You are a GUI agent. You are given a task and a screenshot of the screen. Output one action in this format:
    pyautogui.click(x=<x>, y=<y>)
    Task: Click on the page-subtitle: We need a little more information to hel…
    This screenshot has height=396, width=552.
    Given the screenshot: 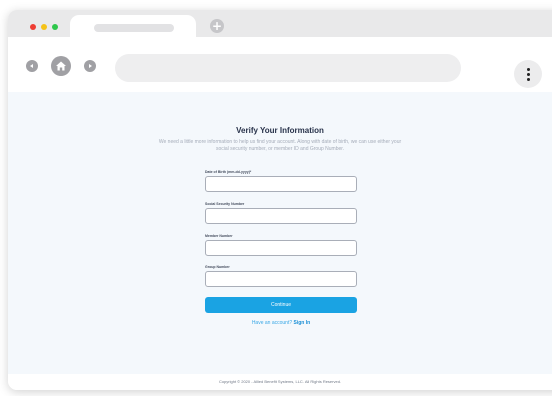 What is the action you would take?
    pyautogui.click(x=280, y=146)
    